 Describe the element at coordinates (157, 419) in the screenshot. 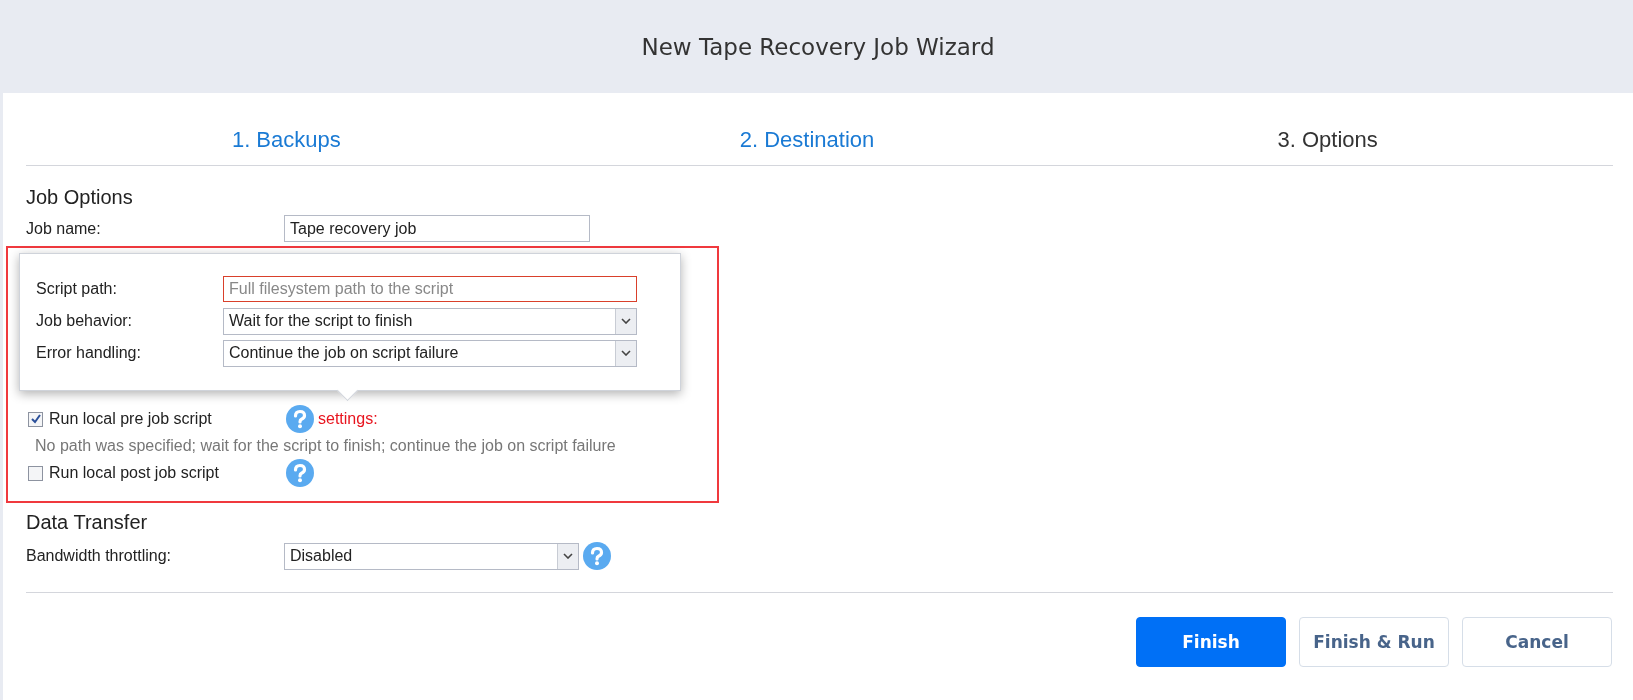

I see `pre-job-script-checkbox: Run local pre job script` at that location.